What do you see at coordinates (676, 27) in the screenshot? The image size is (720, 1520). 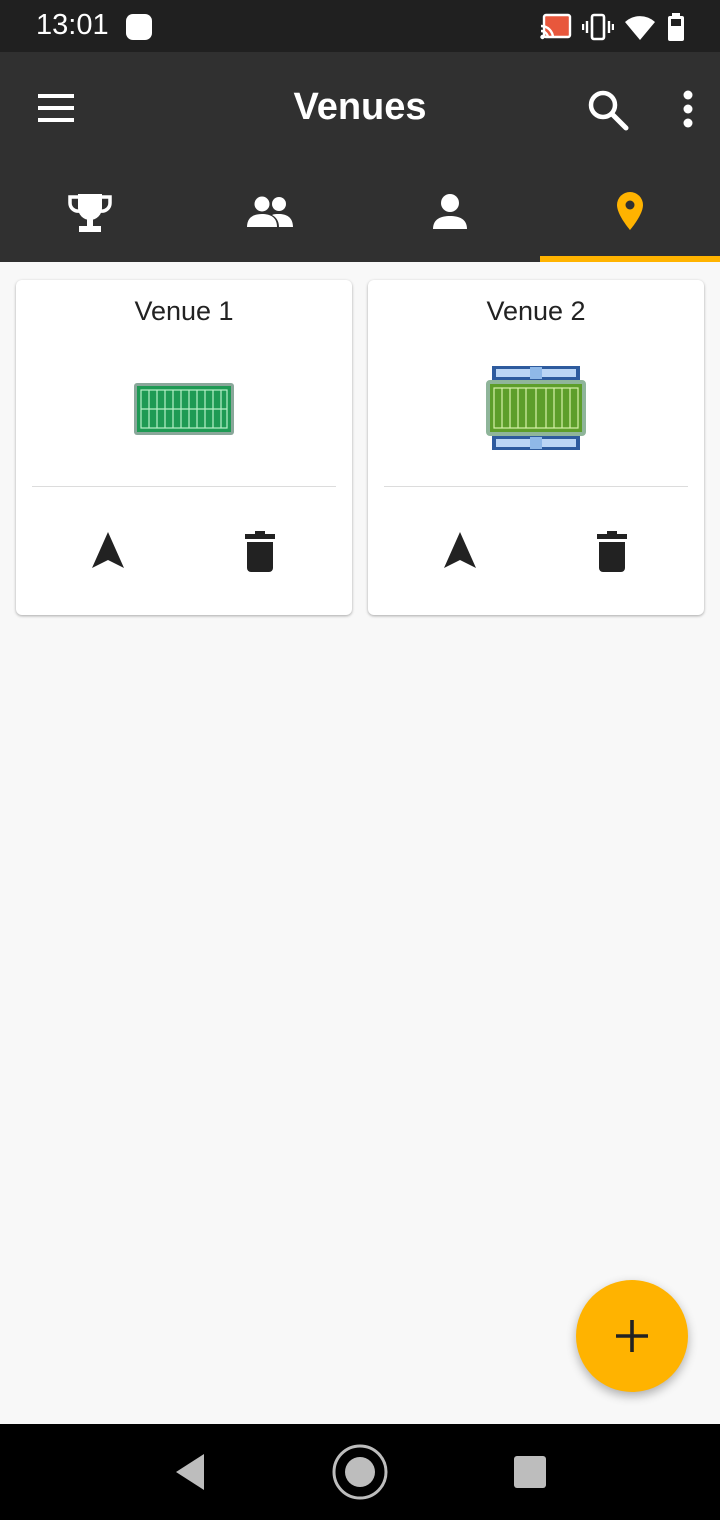 I see `battery-icon` at bounding box center [676, 27].